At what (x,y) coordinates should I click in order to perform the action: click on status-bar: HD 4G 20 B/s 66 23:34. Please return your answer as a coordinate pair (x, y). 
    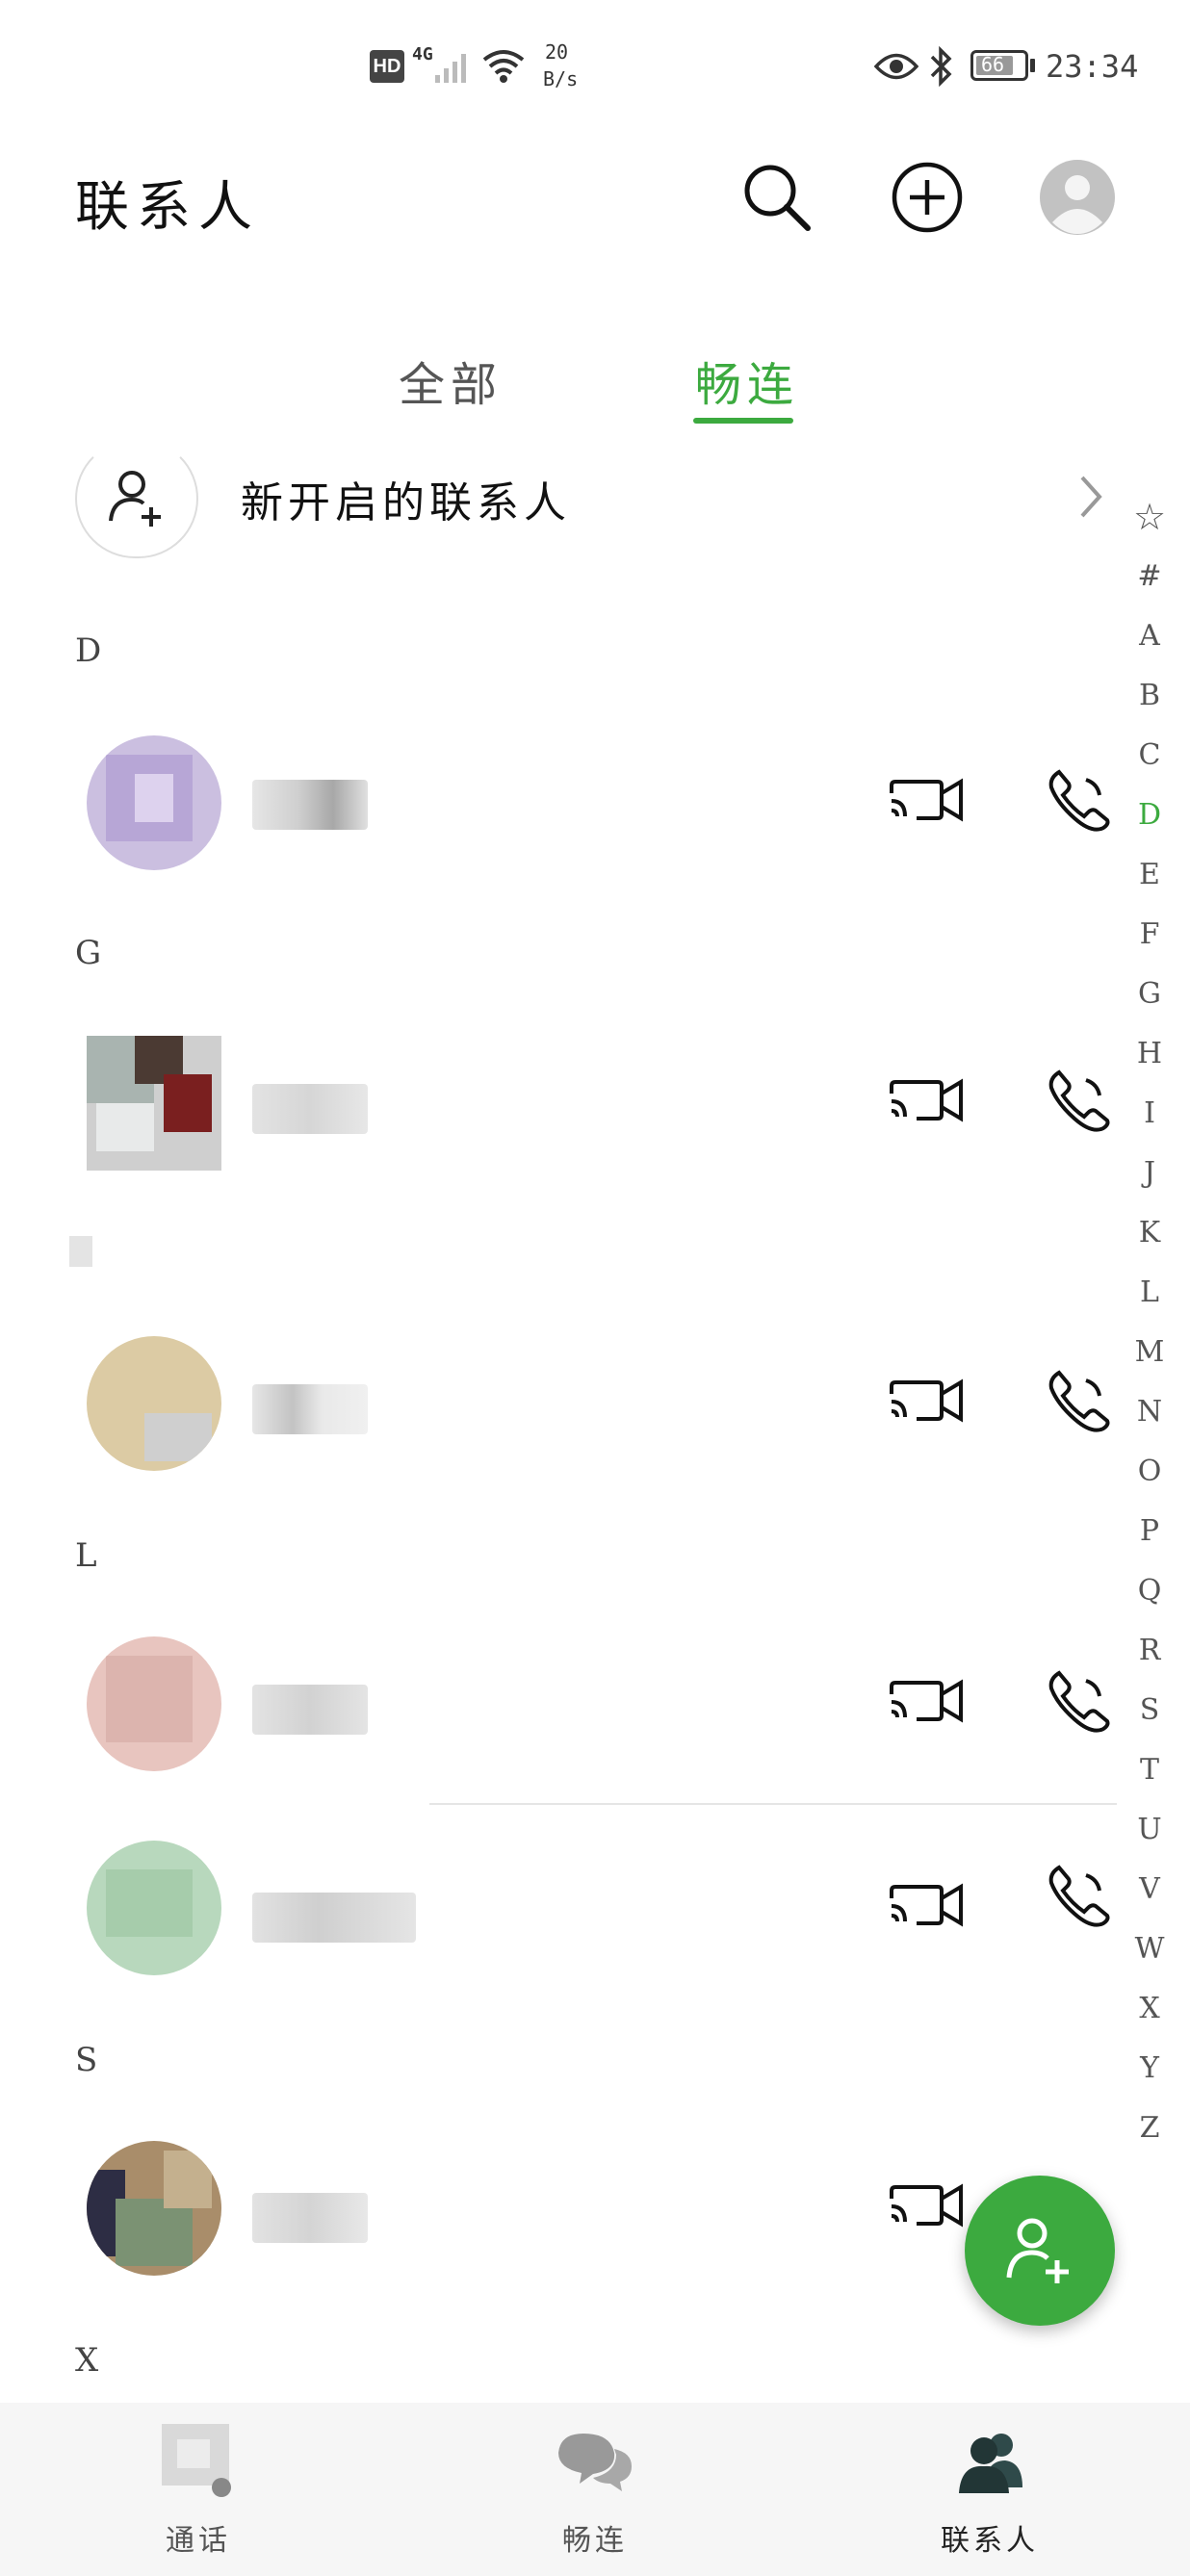
    Looking at the image, I should click on (595, 67).